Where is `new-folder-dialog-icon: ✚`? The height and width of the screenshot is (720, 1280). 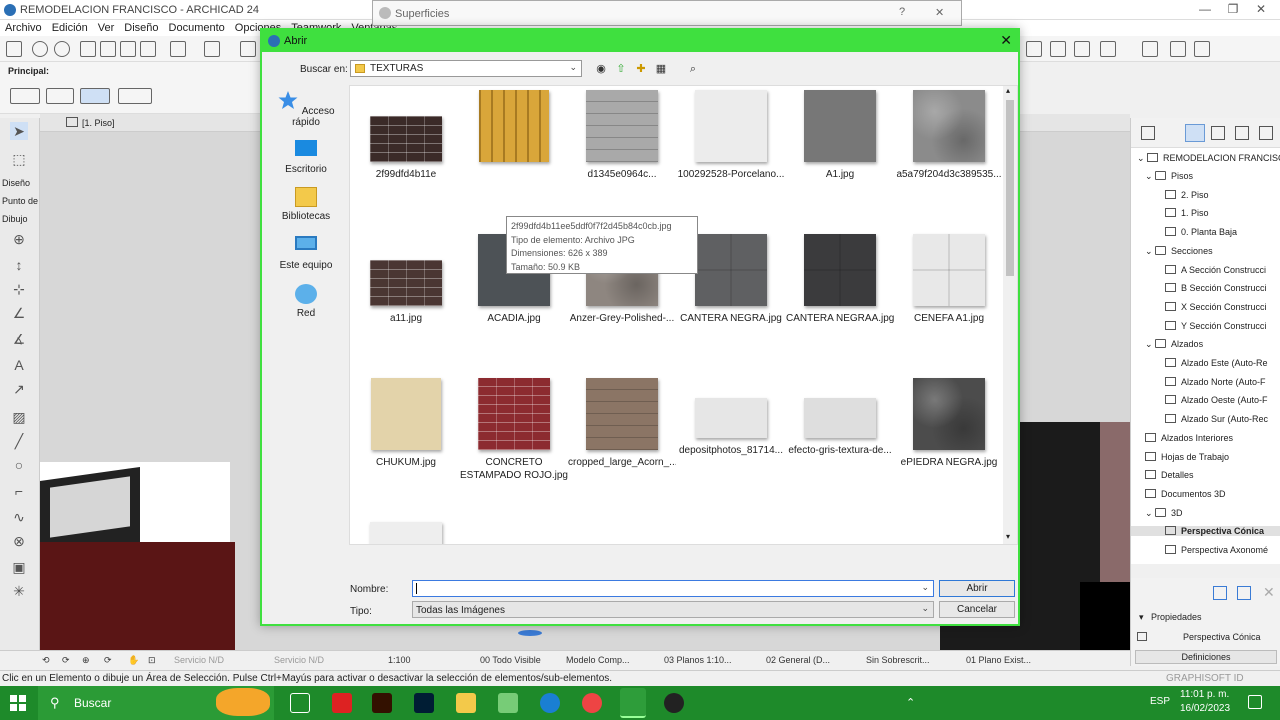
new-folder-dialog-icon: ✚ is located at coordinates (641, 69).